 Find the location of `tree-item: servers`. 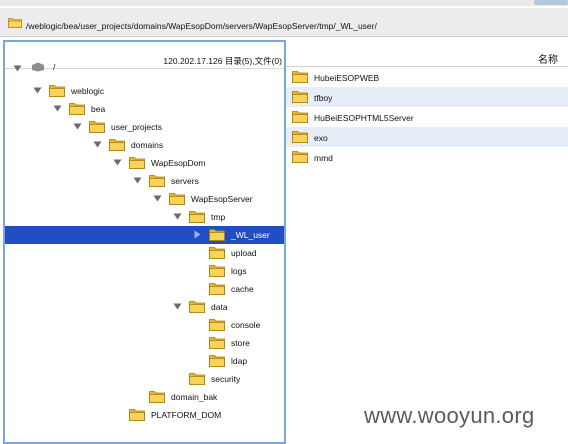

tree-item: servers is located at coordinates (144, 181).